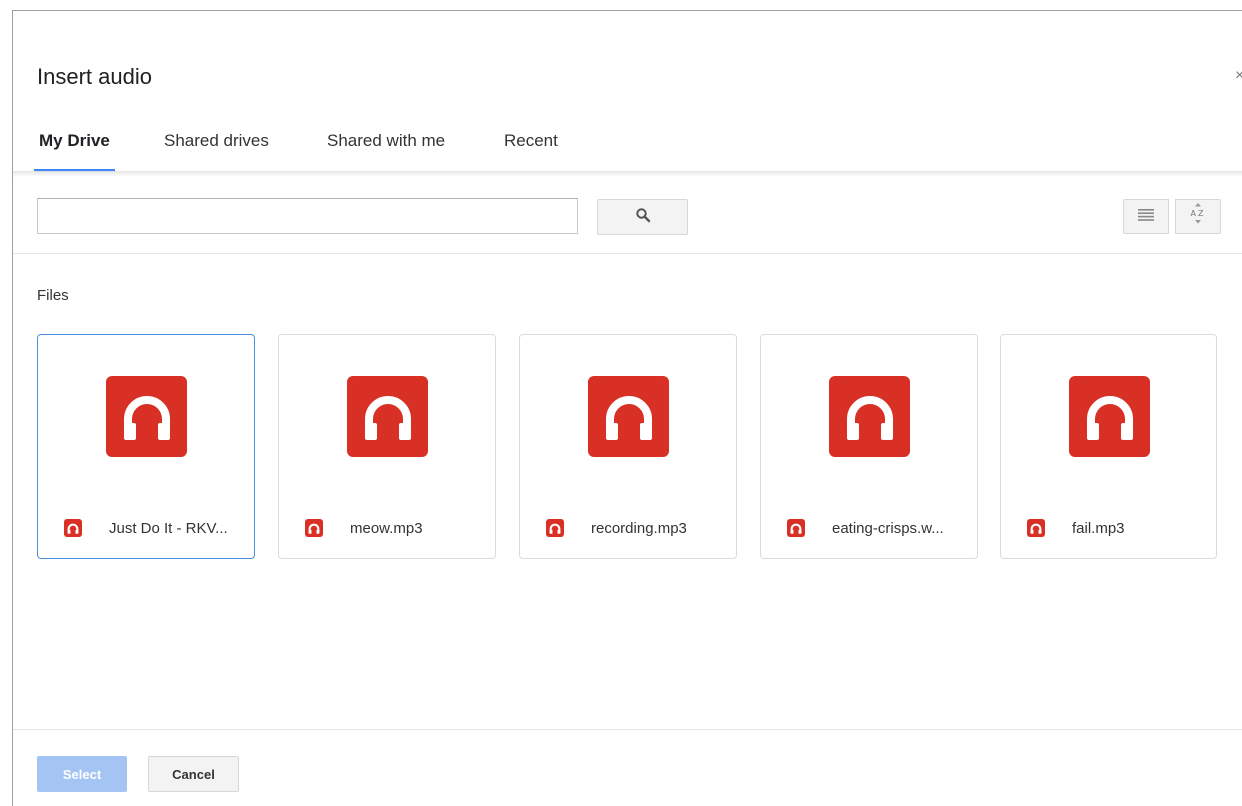 The height and width of the screenshot is (806, 1242). What do you see at coordinates (627, 174) in the screenshot?
I see `tab-bar-shadow` at bounding box center [627, 174].